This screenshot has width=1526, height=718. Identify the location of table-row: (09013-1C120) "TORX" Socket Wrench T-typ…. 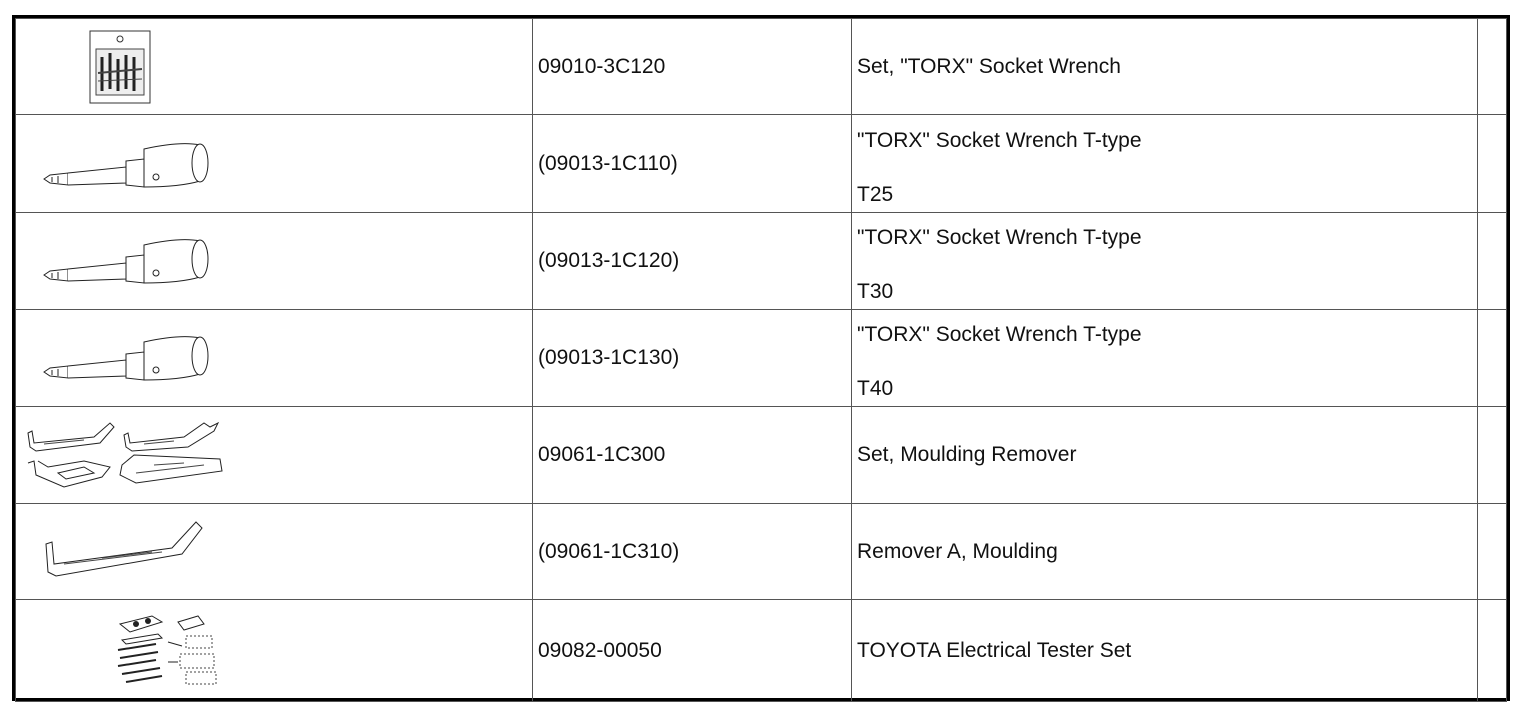
(761, 261).